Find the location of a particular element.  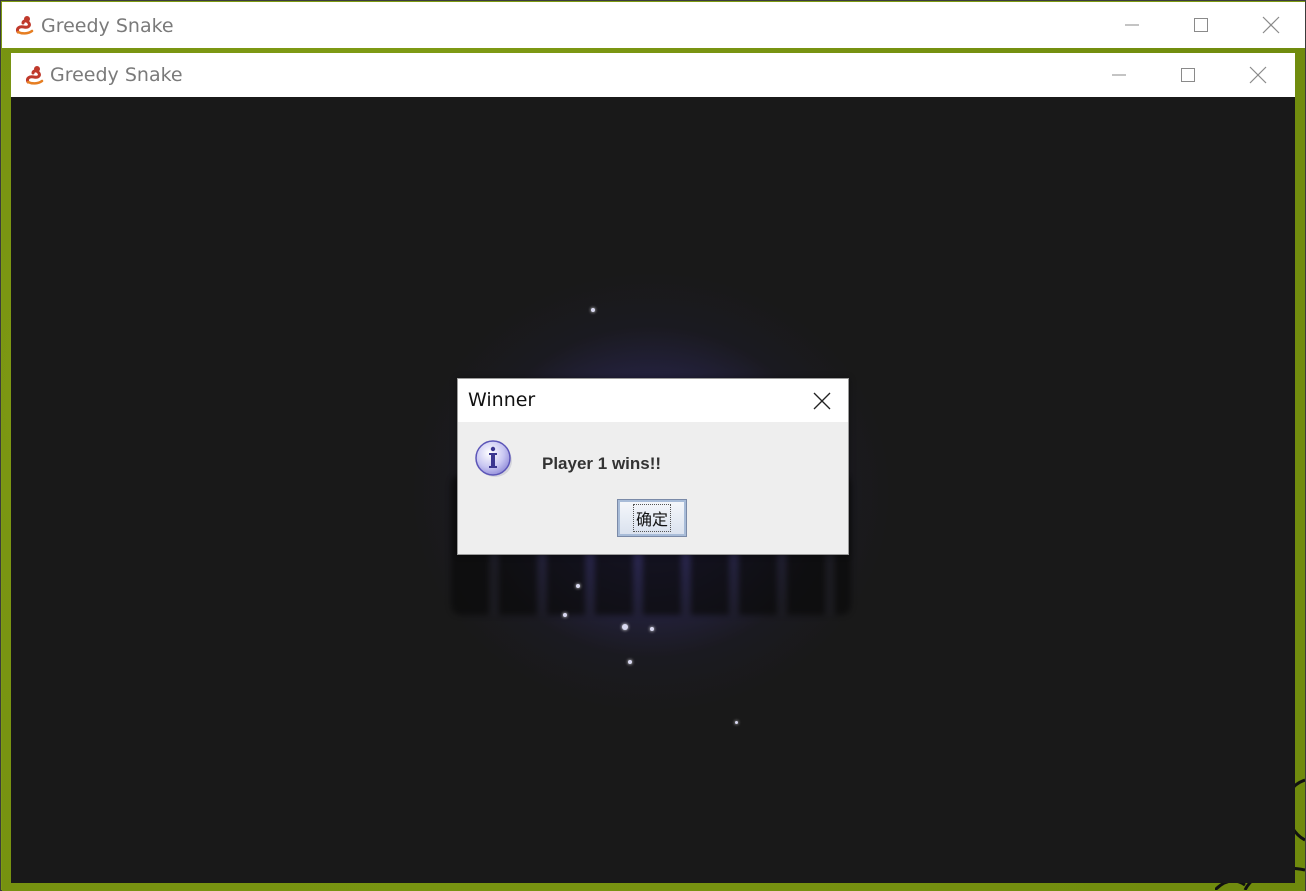

dialog-title: Winner is located at coordinates (502, 400).